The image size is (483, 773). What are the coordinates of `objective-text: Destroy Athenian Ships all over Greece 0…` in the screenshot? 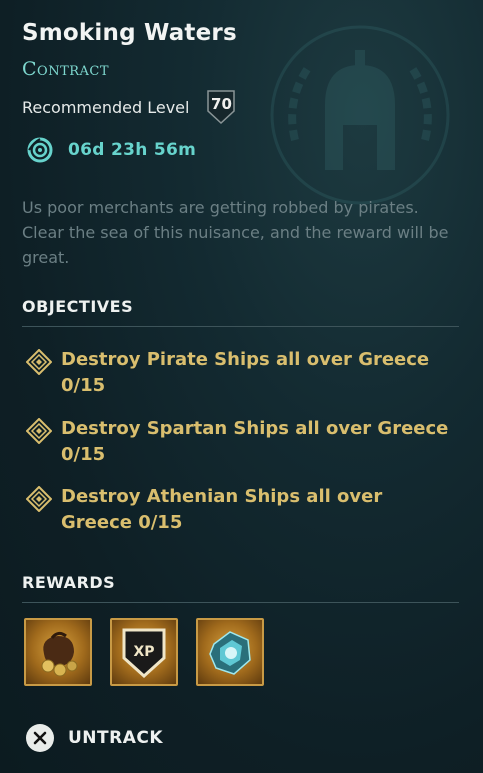 It's located at (222, 509).